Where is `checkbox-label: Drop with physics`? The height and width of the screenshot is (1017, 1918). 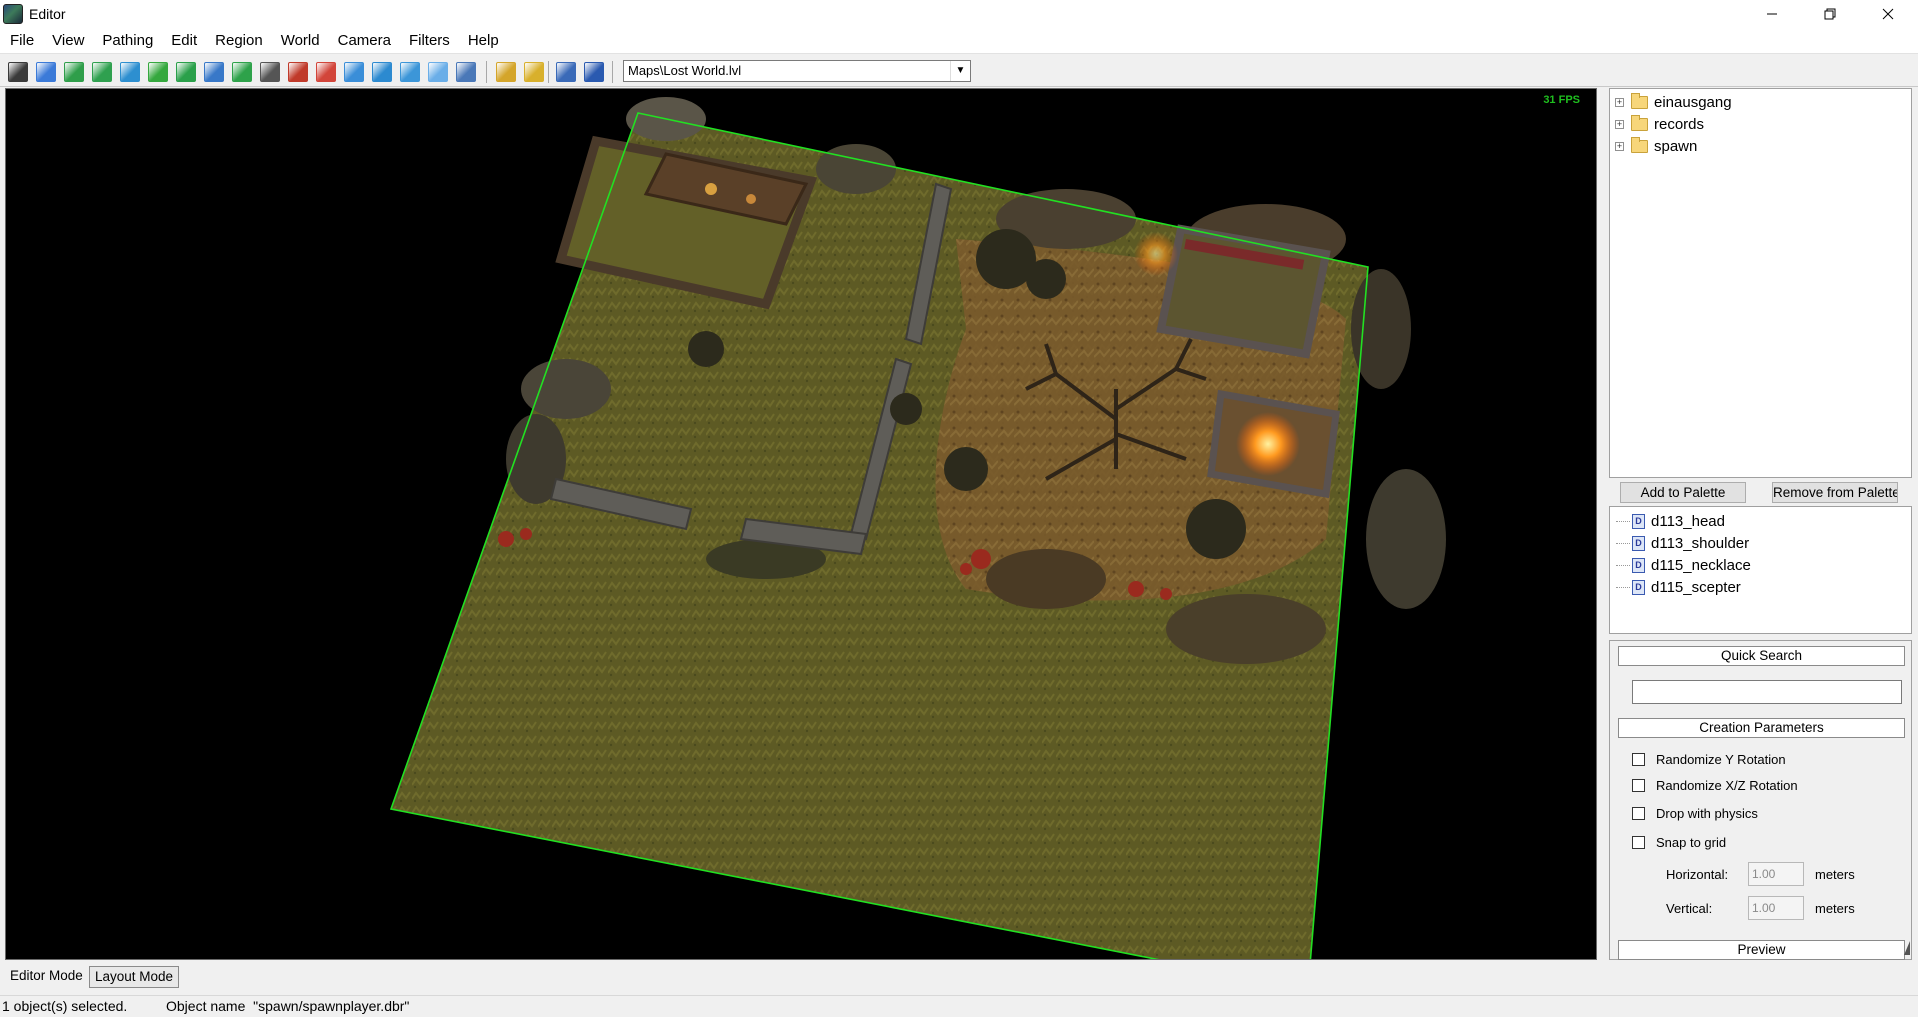 checkbox-label: Drop with physics is located at coordinates (1707, 813).